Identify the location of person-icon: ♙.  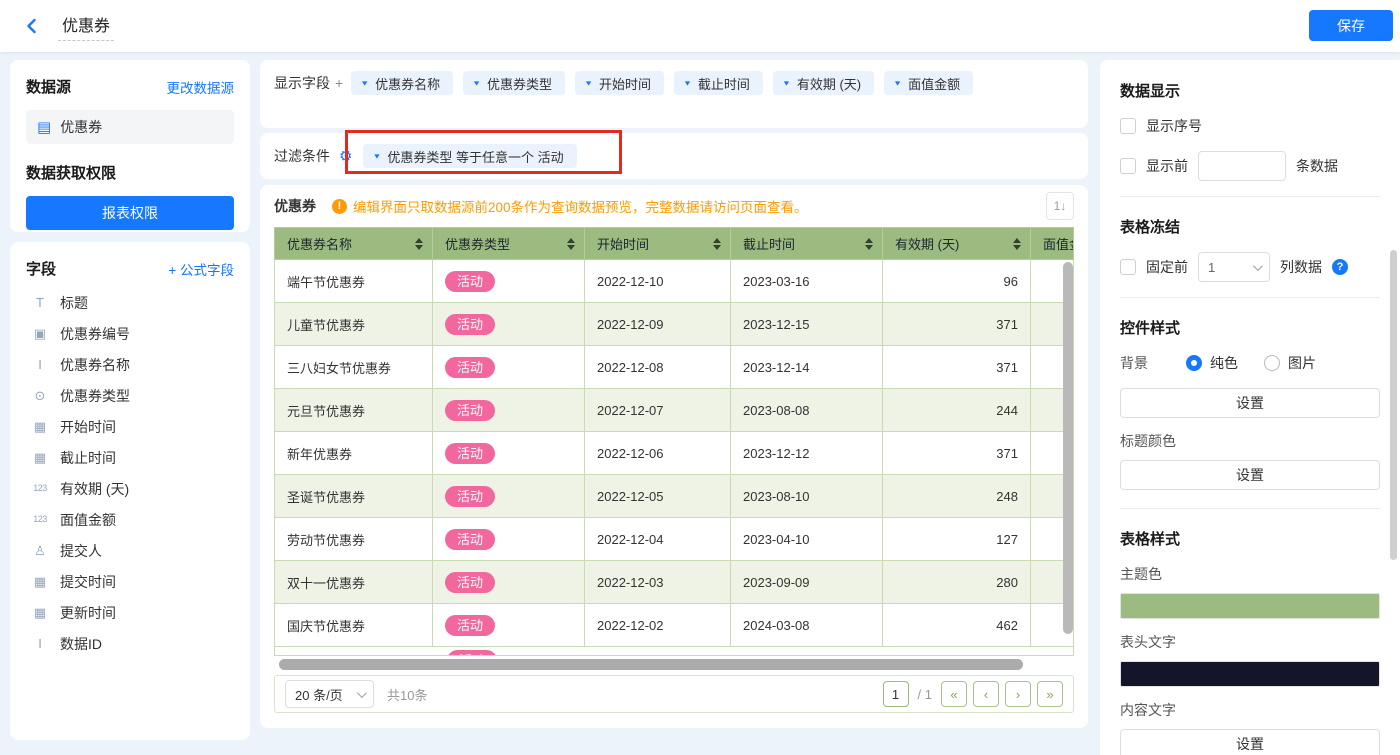
(40, 550).